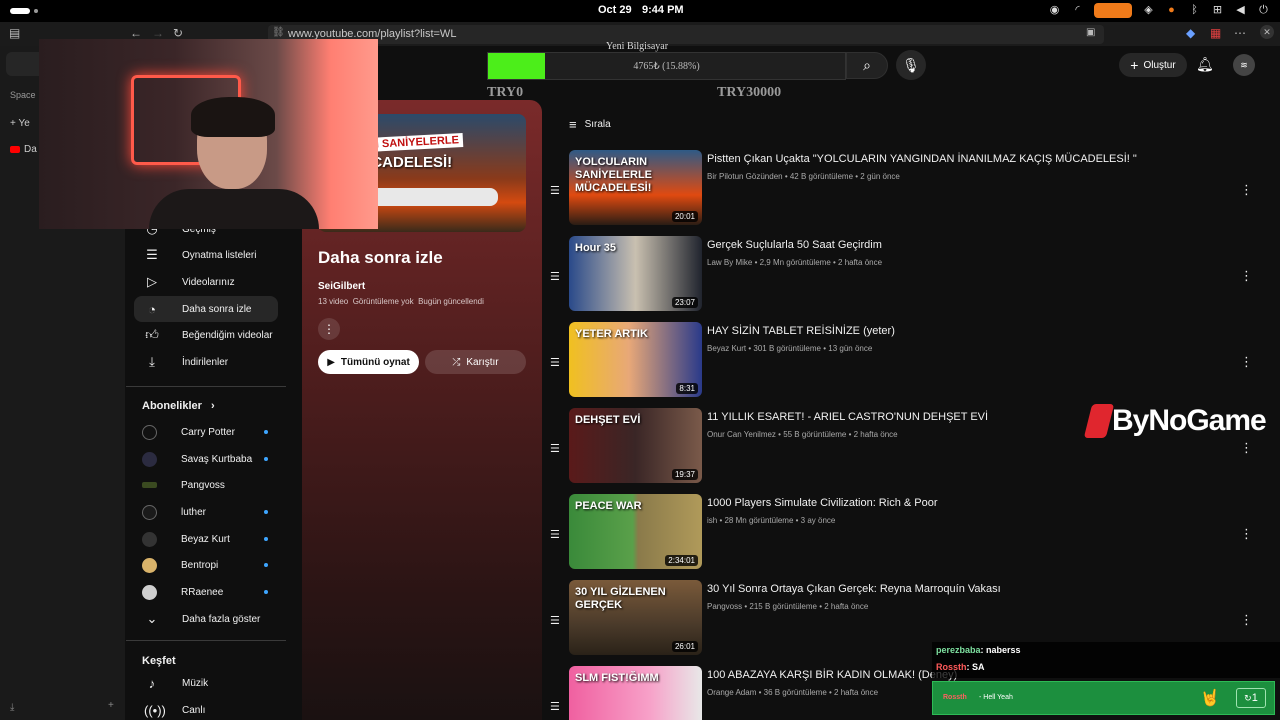 The image size is (1280, 720). Describe the element at coordinates (206, 255) in the screenshot. I see `nav-item-playlists: ☰ Oynatma listeleri` at that location.